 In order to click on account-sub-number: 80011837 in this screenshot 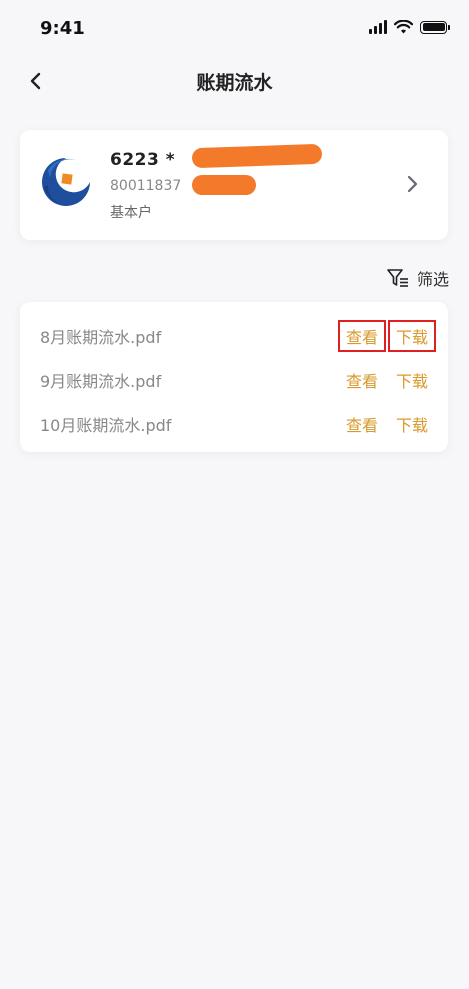, I will do `click(146, 186)`.